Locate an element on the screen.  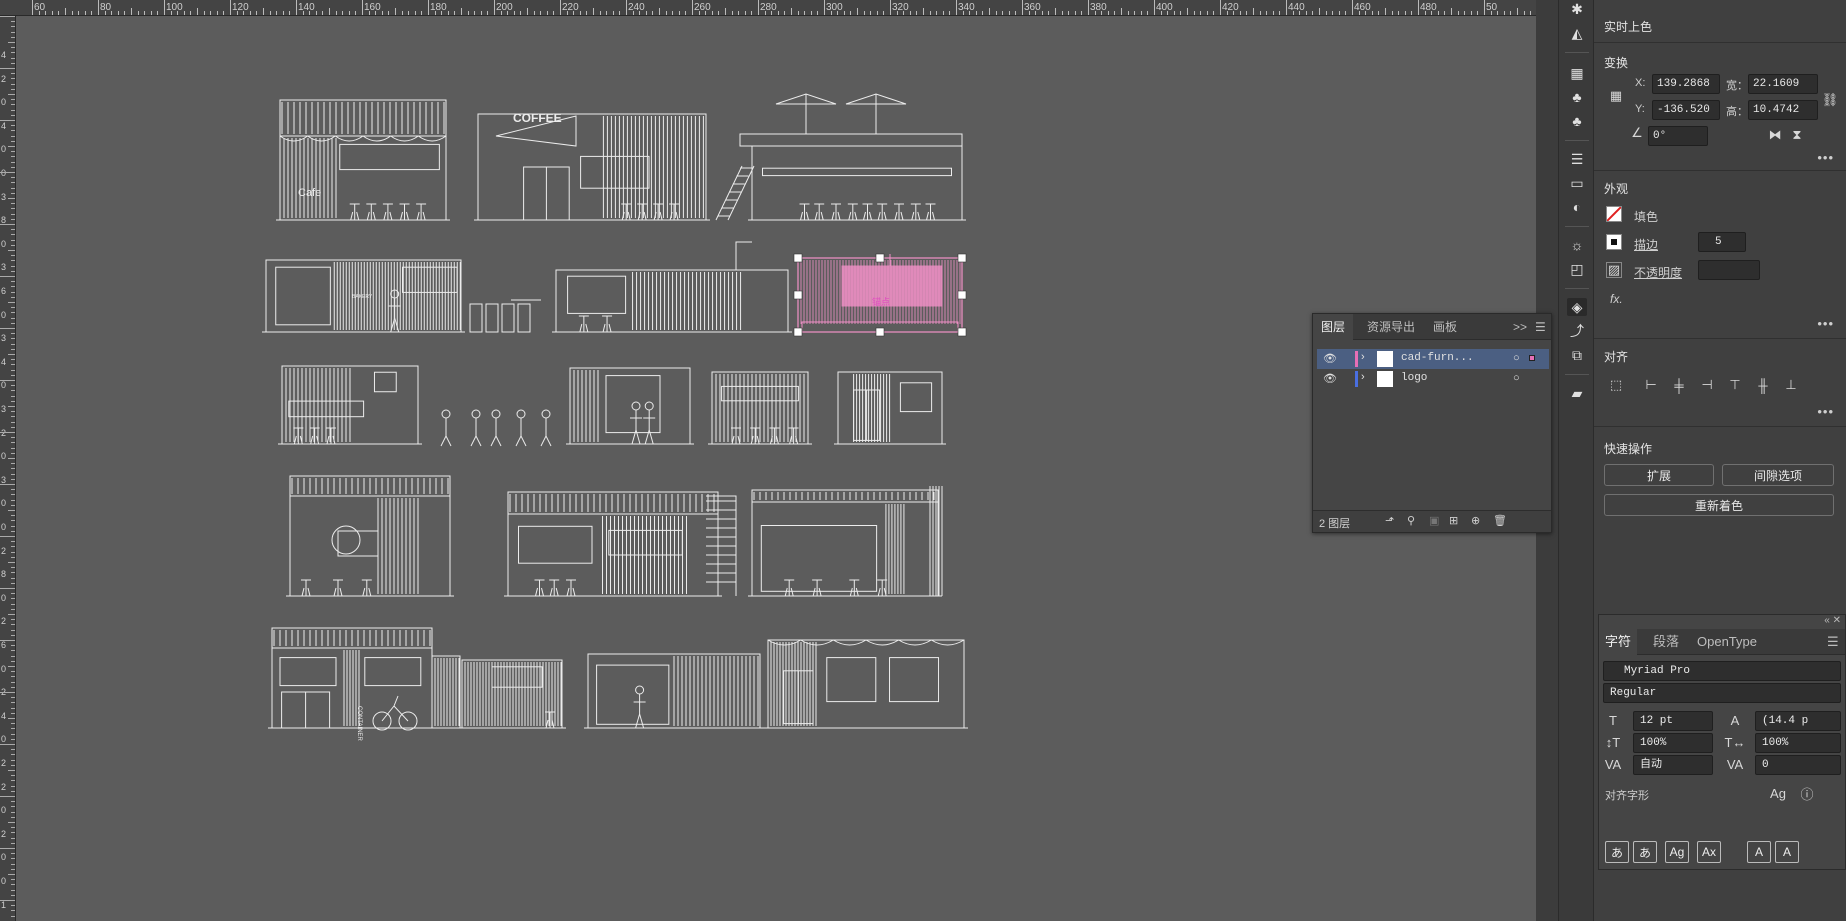
locate-object-icon: ⬏ is located at coordinates (1389, 520).